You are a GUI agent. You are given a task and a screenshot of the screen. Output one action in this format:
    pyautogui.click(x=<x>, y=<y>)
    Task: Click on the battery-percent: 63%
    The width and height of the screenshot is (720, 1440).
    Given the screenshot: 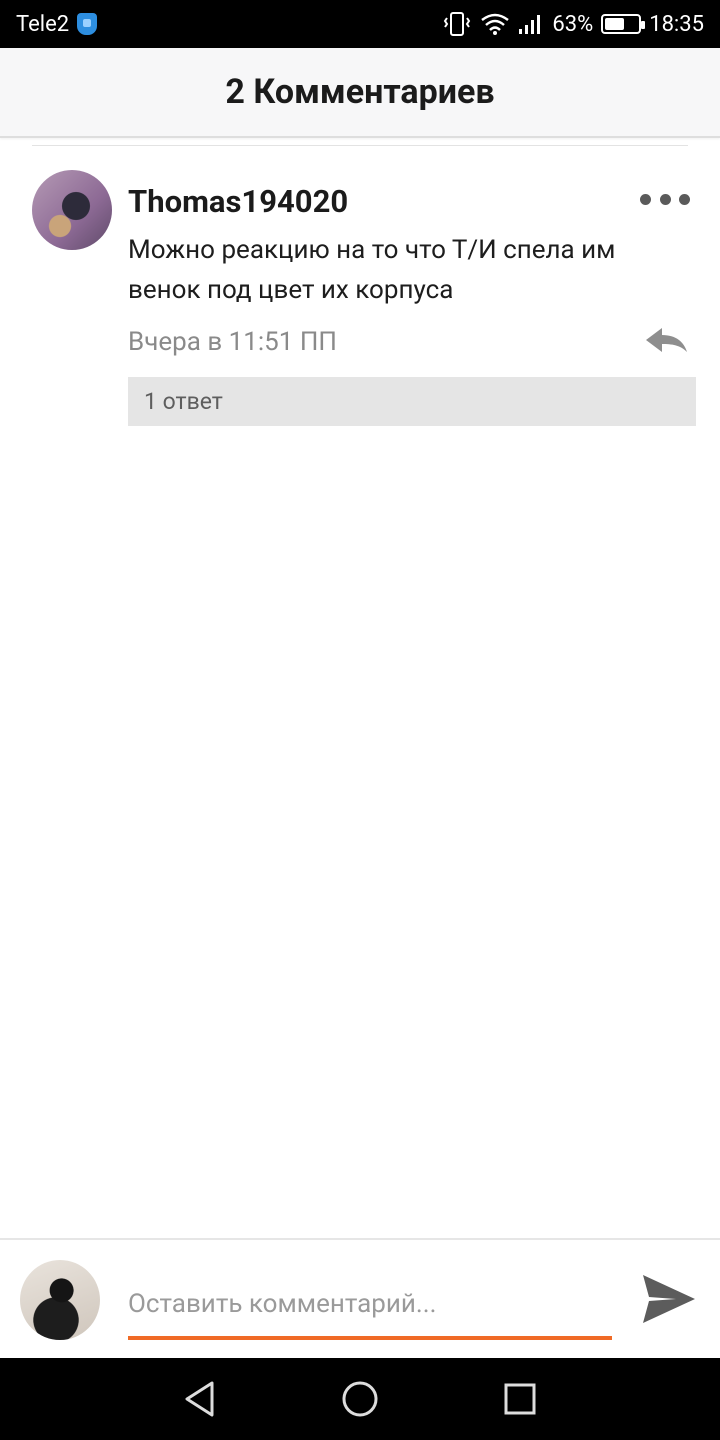 What is the action you would take?
    pyautogui.click(x=573, y=24)
    